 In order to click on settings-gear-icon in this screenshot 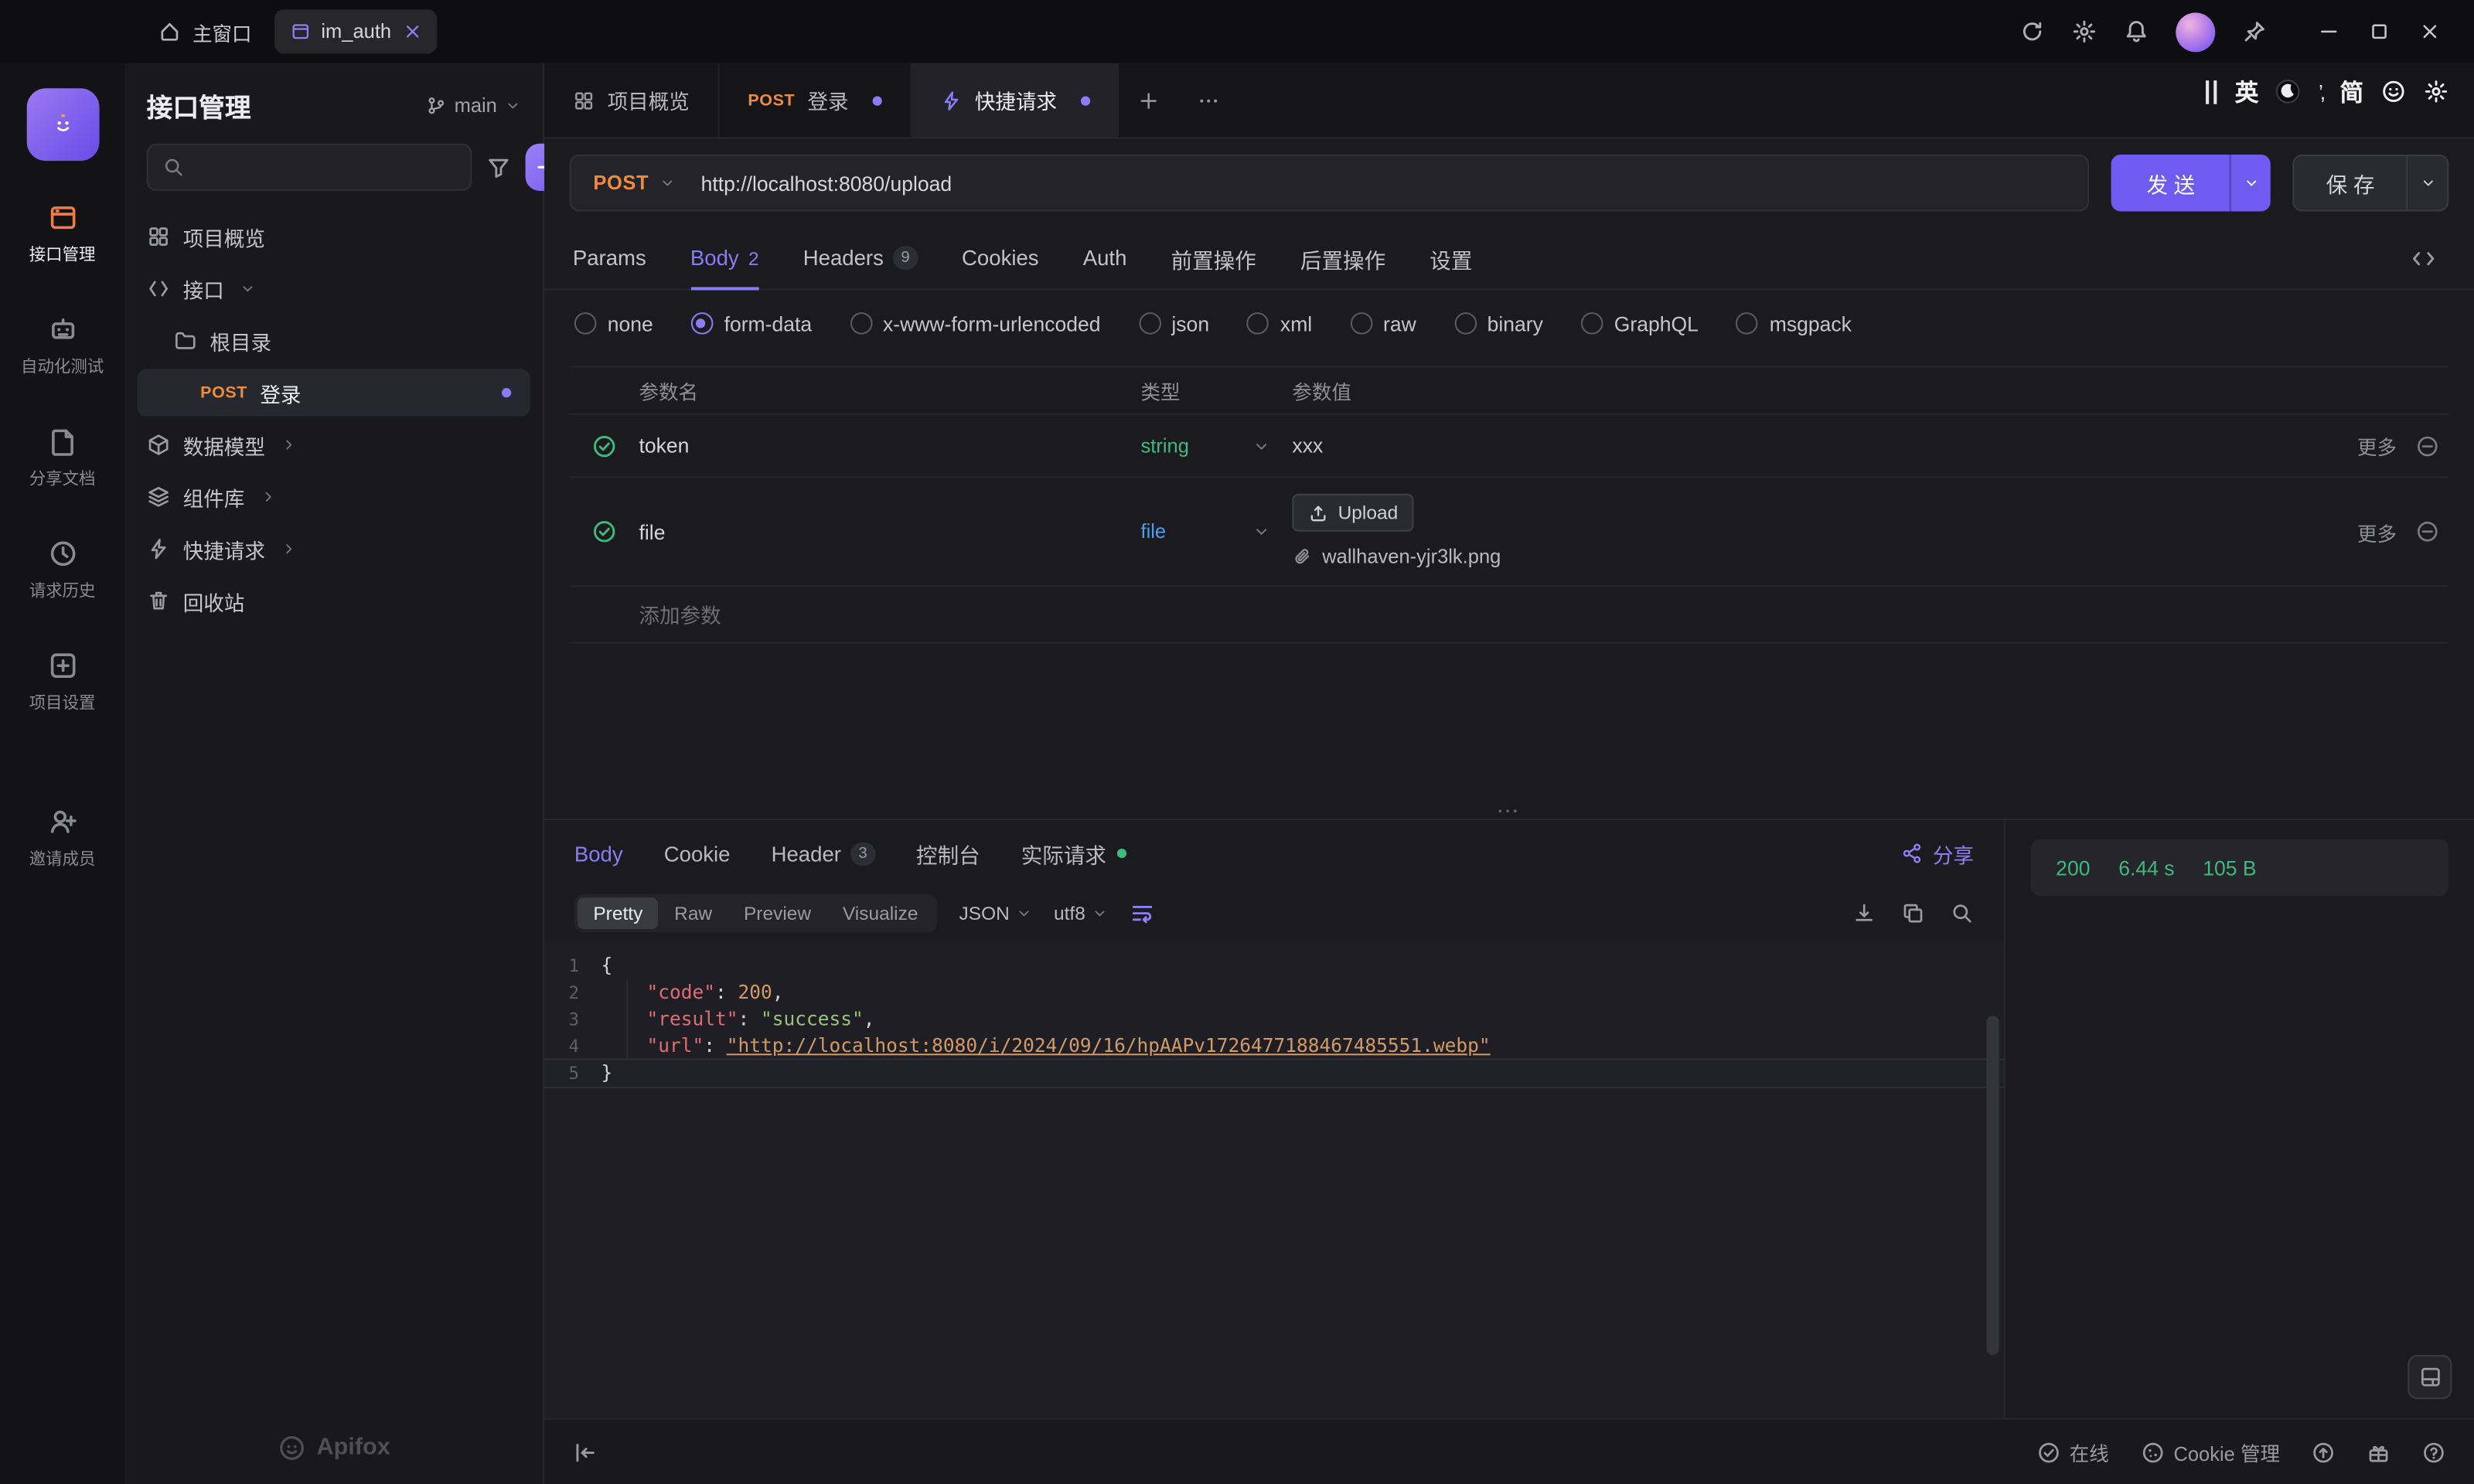, I will do `click(2084, 31)`.